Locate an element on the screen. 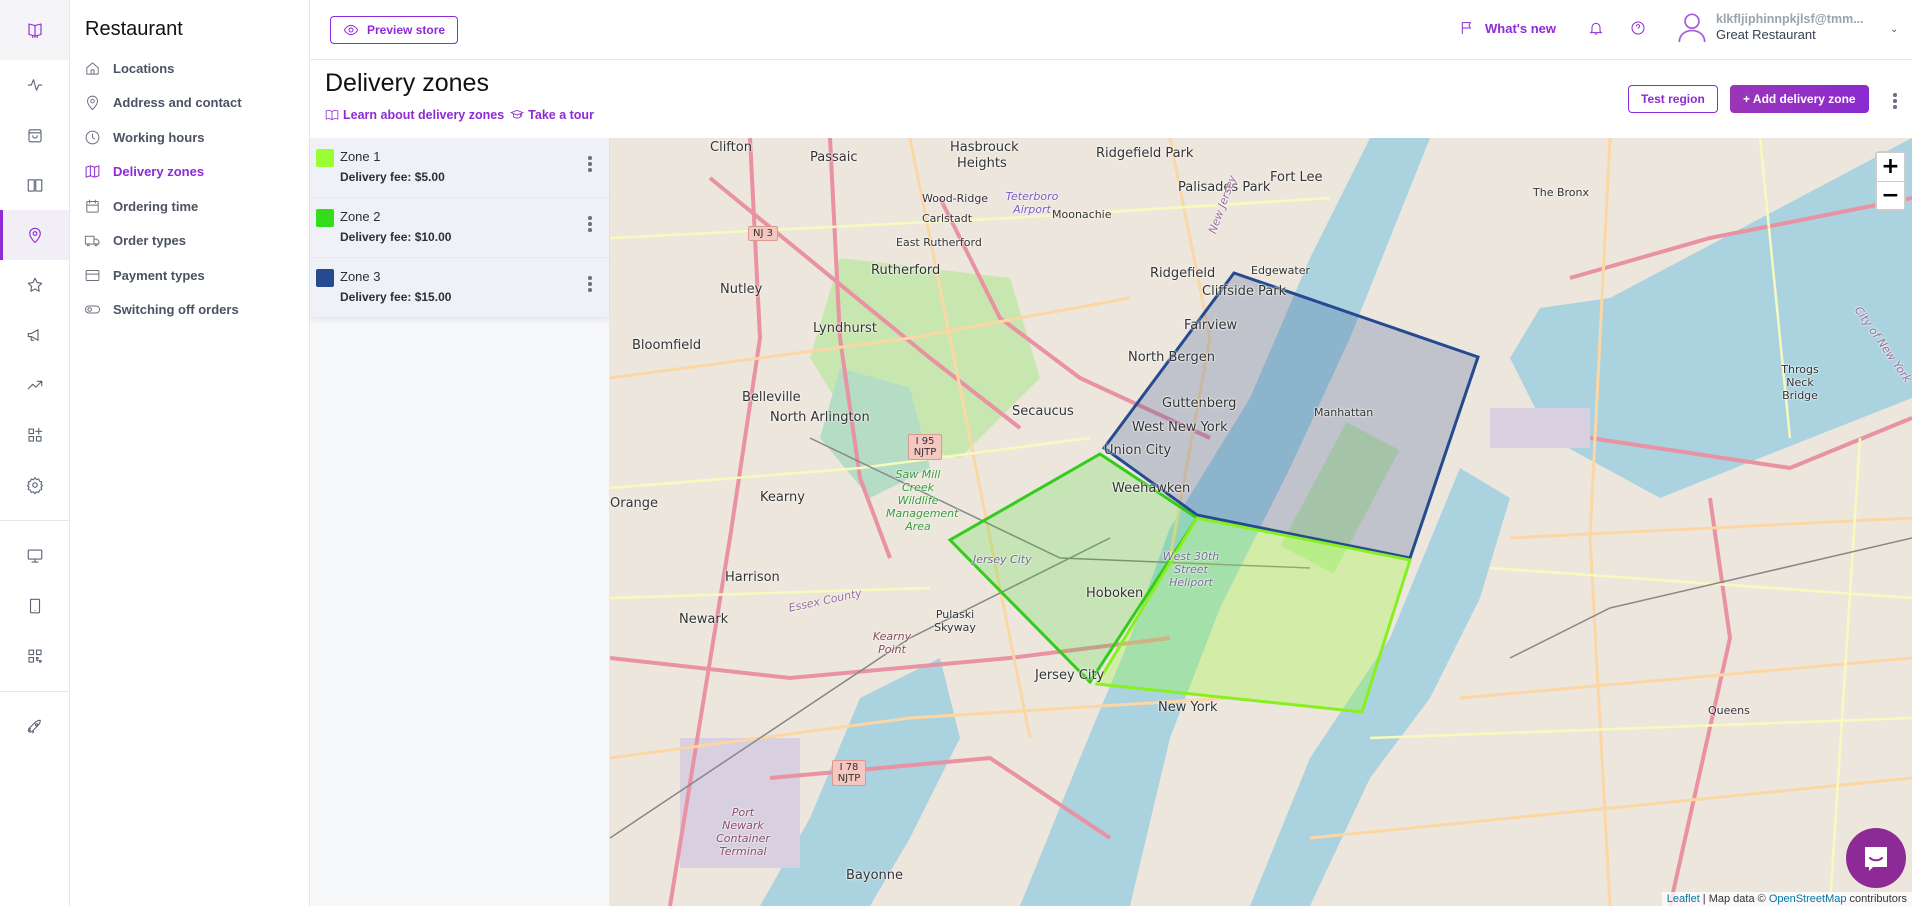  map-label: Clifton is located at coordinates (731, 147).